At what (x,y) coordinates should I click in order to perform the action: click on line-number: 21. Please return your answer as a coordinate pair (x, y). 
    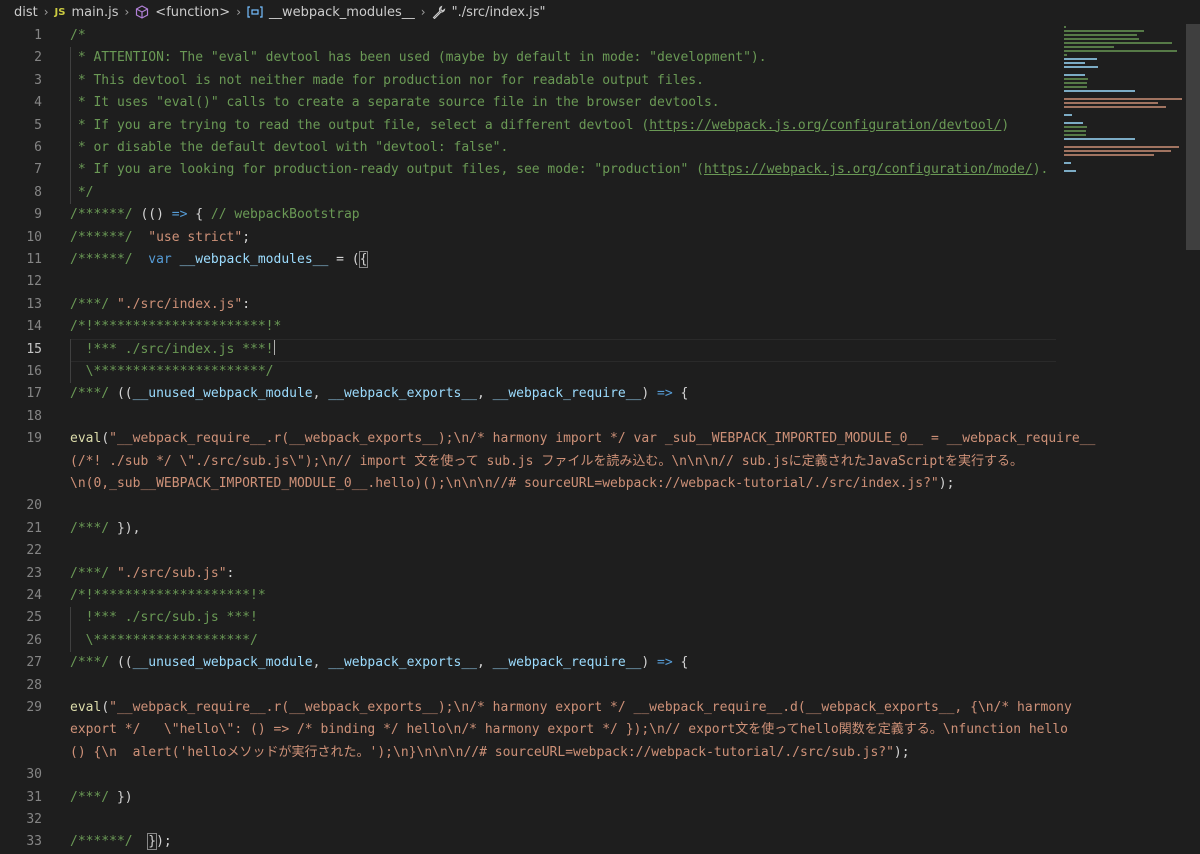
    Looking at the image, I should click on (34, 528).